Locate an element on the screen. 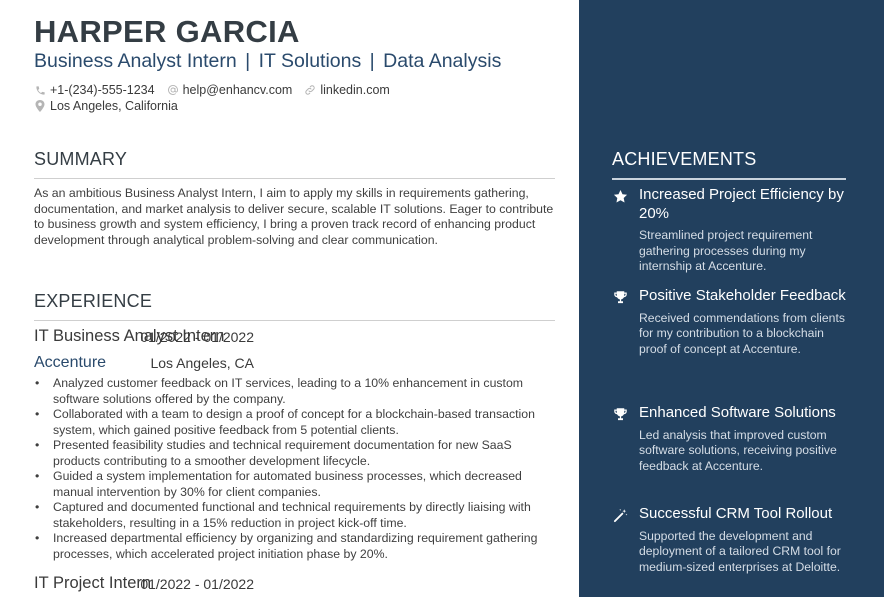 This screenshot has height=597, width=884. headline-focus-1: IT Solutions is located at coordinates (310, 61).